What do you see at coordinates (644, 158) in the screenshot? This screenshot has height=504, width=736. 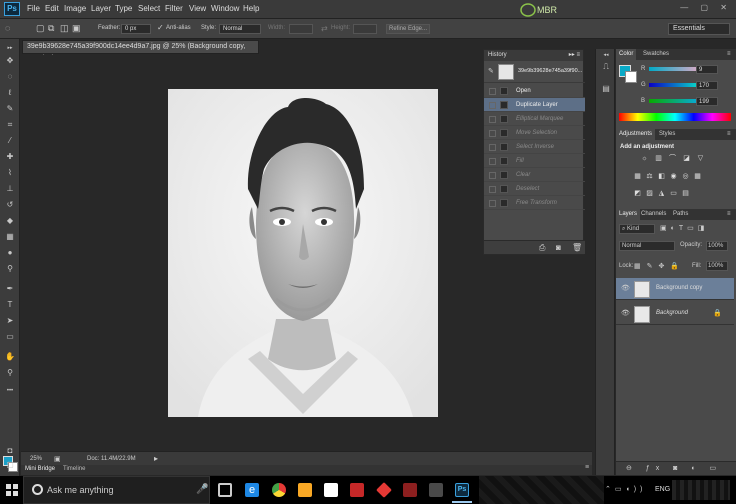 I see `brightness-icon: ☼` at bounding box center [644, 158].